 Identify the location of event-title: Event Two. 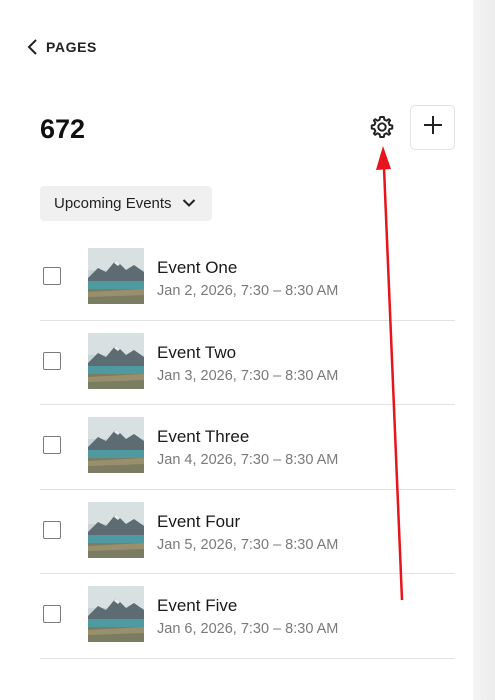
(197, 352).